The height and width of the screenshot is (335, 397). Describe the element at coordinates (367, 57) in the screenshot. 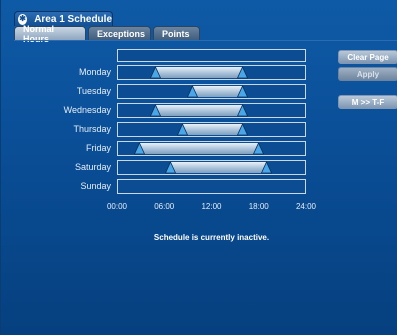

I see `clear-page-button: Clear Page` at that location.